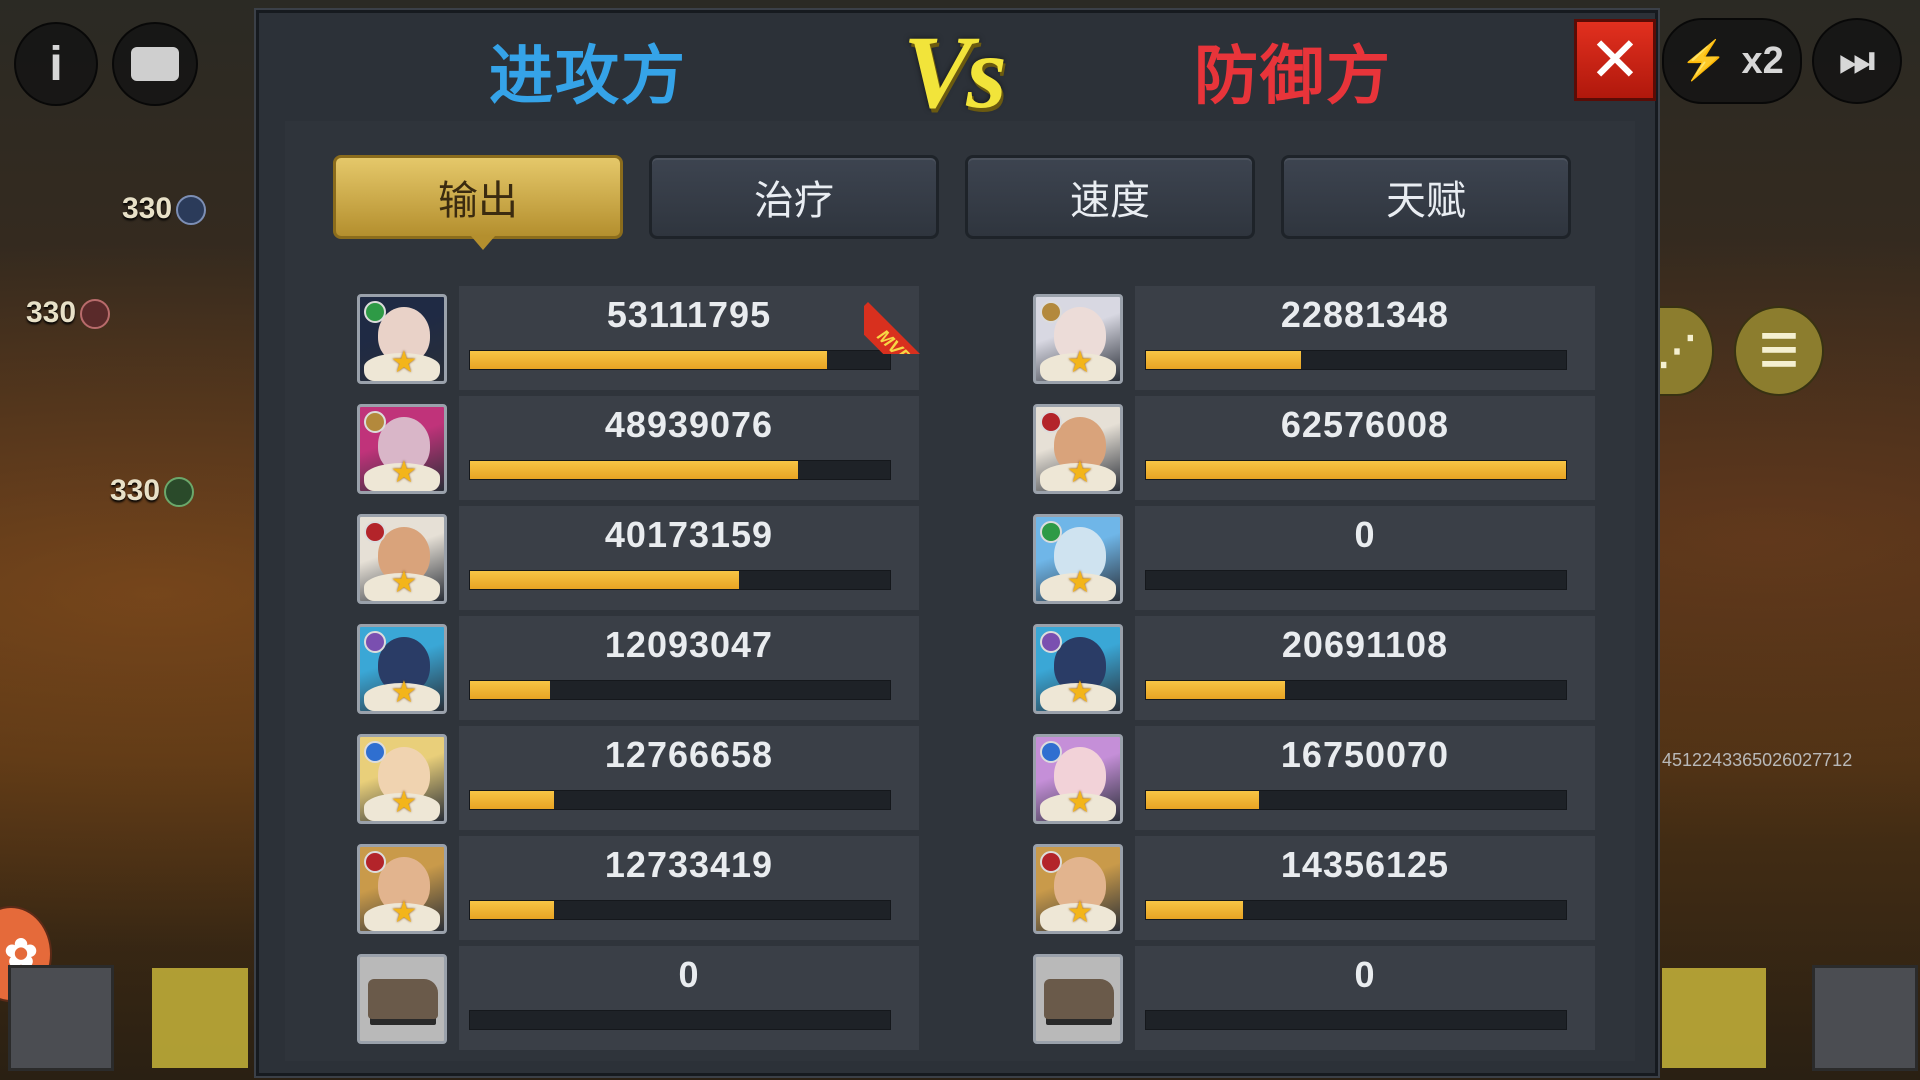  What do you see at coordinates (689, 754) in the screenshot?
I see `damage-value: 12766658` at bounding box center [689, 754].